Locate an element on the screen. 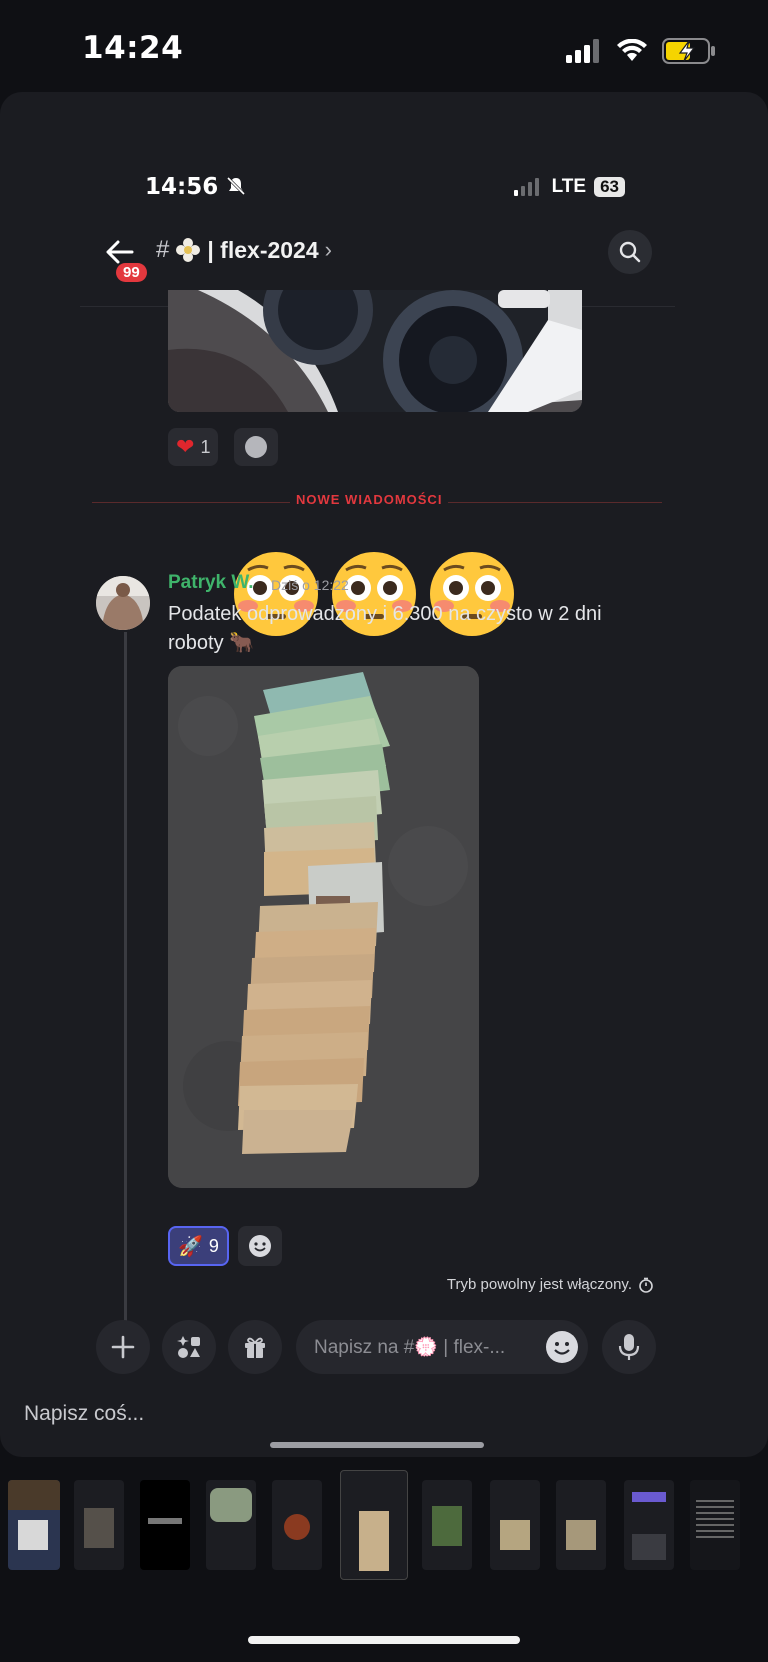 This screenshot has width=768, height=1662. wifi-icon is located at coordinates (632, 50).